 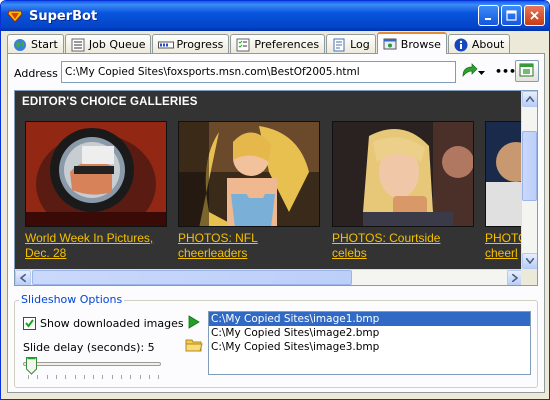 What do you see at coordinates (369, 319) in the screenshot?
I see `list-item: C:\My Copied Sites\image1.bmp` at bounding box center [369, 319].